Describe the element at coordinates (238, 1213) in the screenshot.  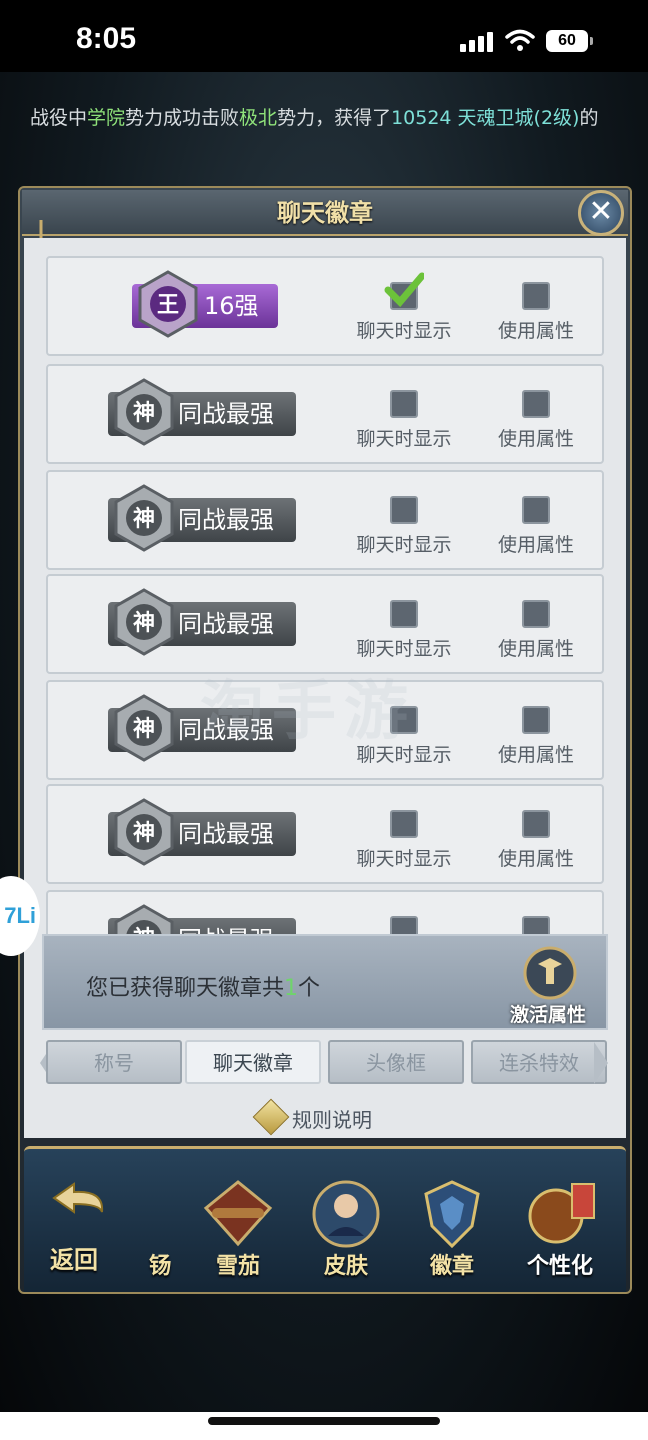
I see `cigar-icon` at that location.